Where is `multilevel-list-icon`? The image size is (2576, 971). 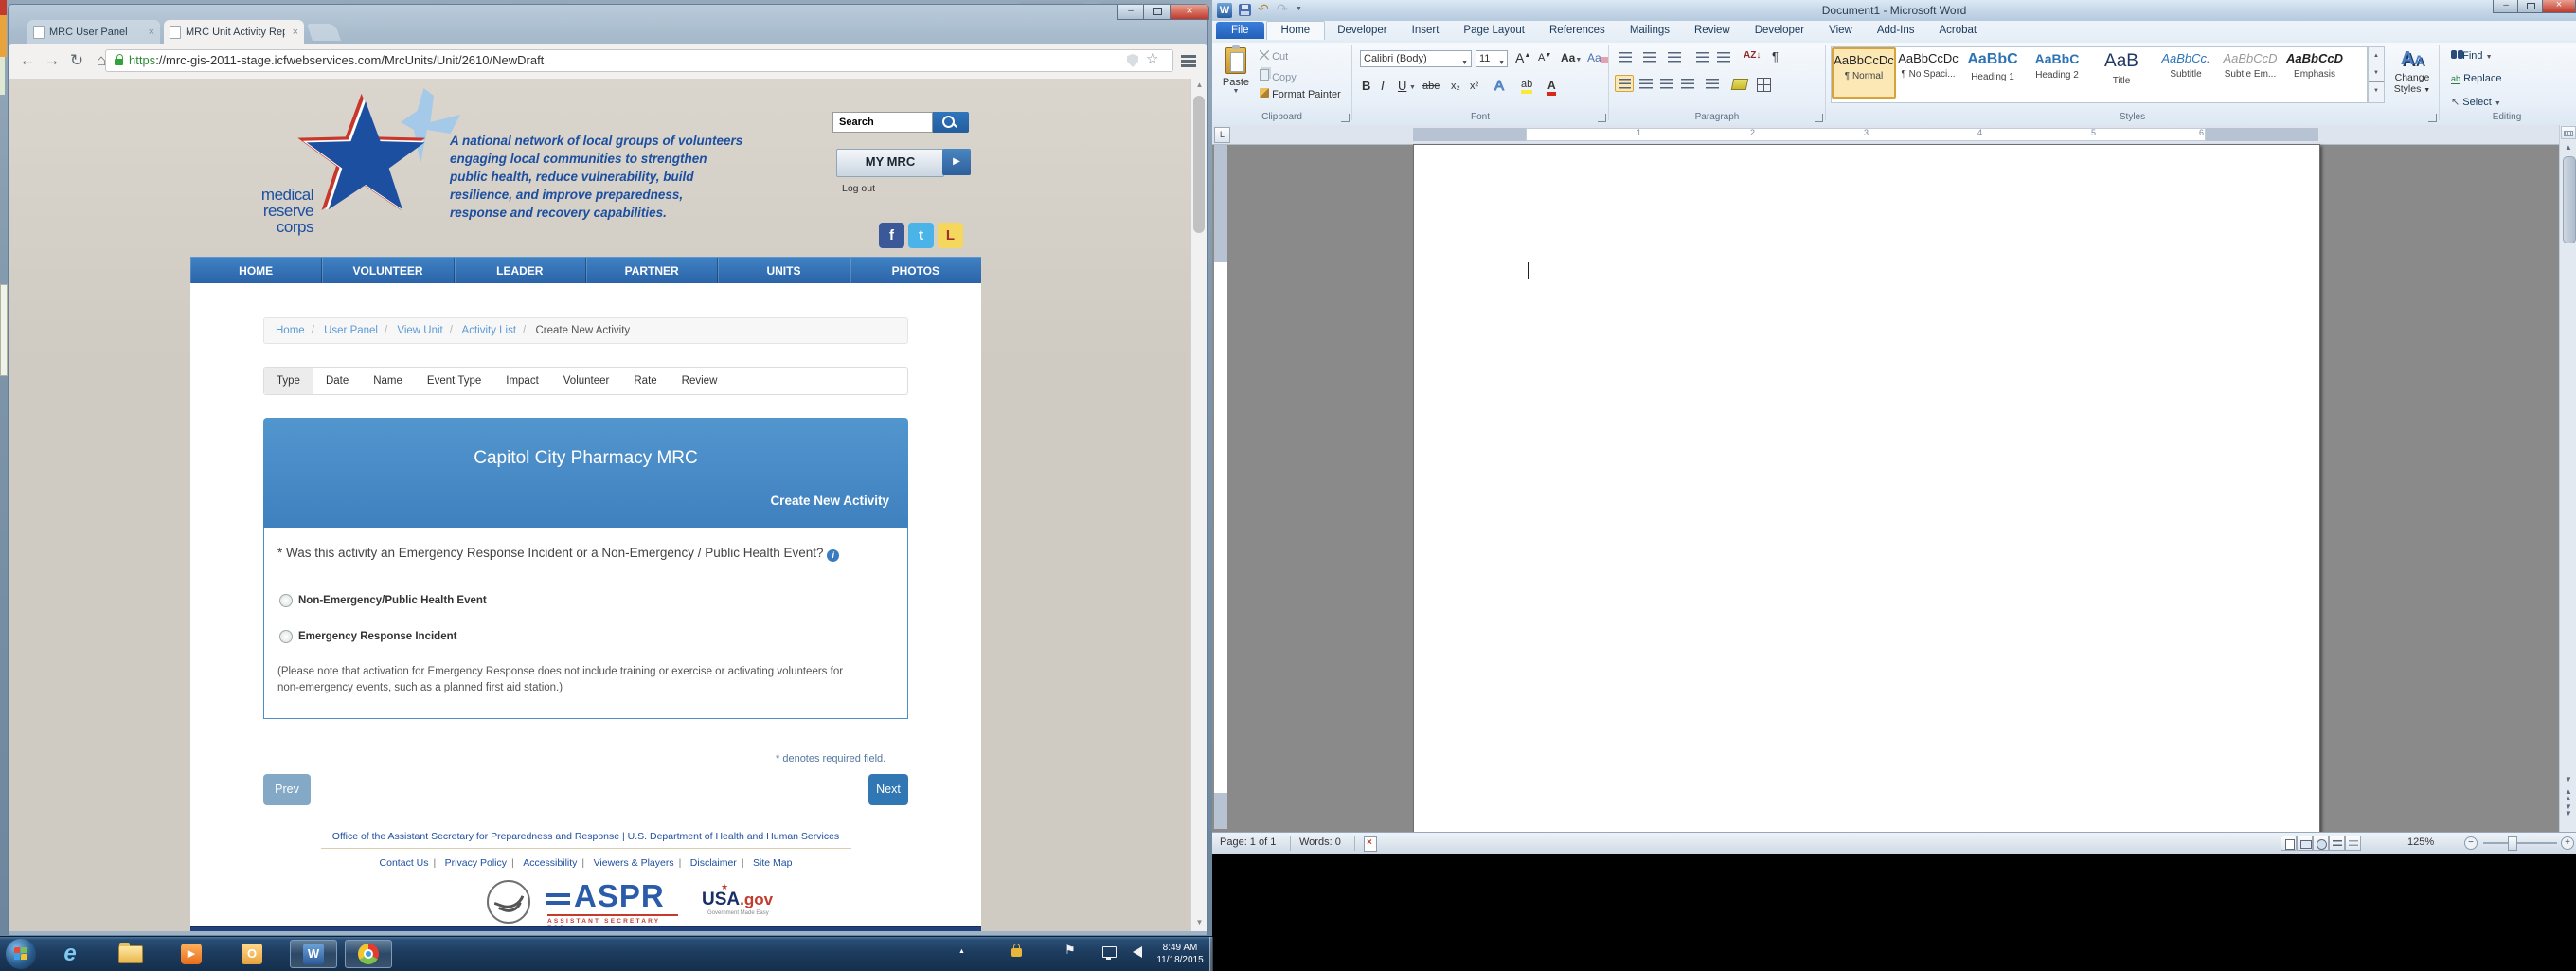
multilevel-list-icon is located at coordinates (1674, 58).